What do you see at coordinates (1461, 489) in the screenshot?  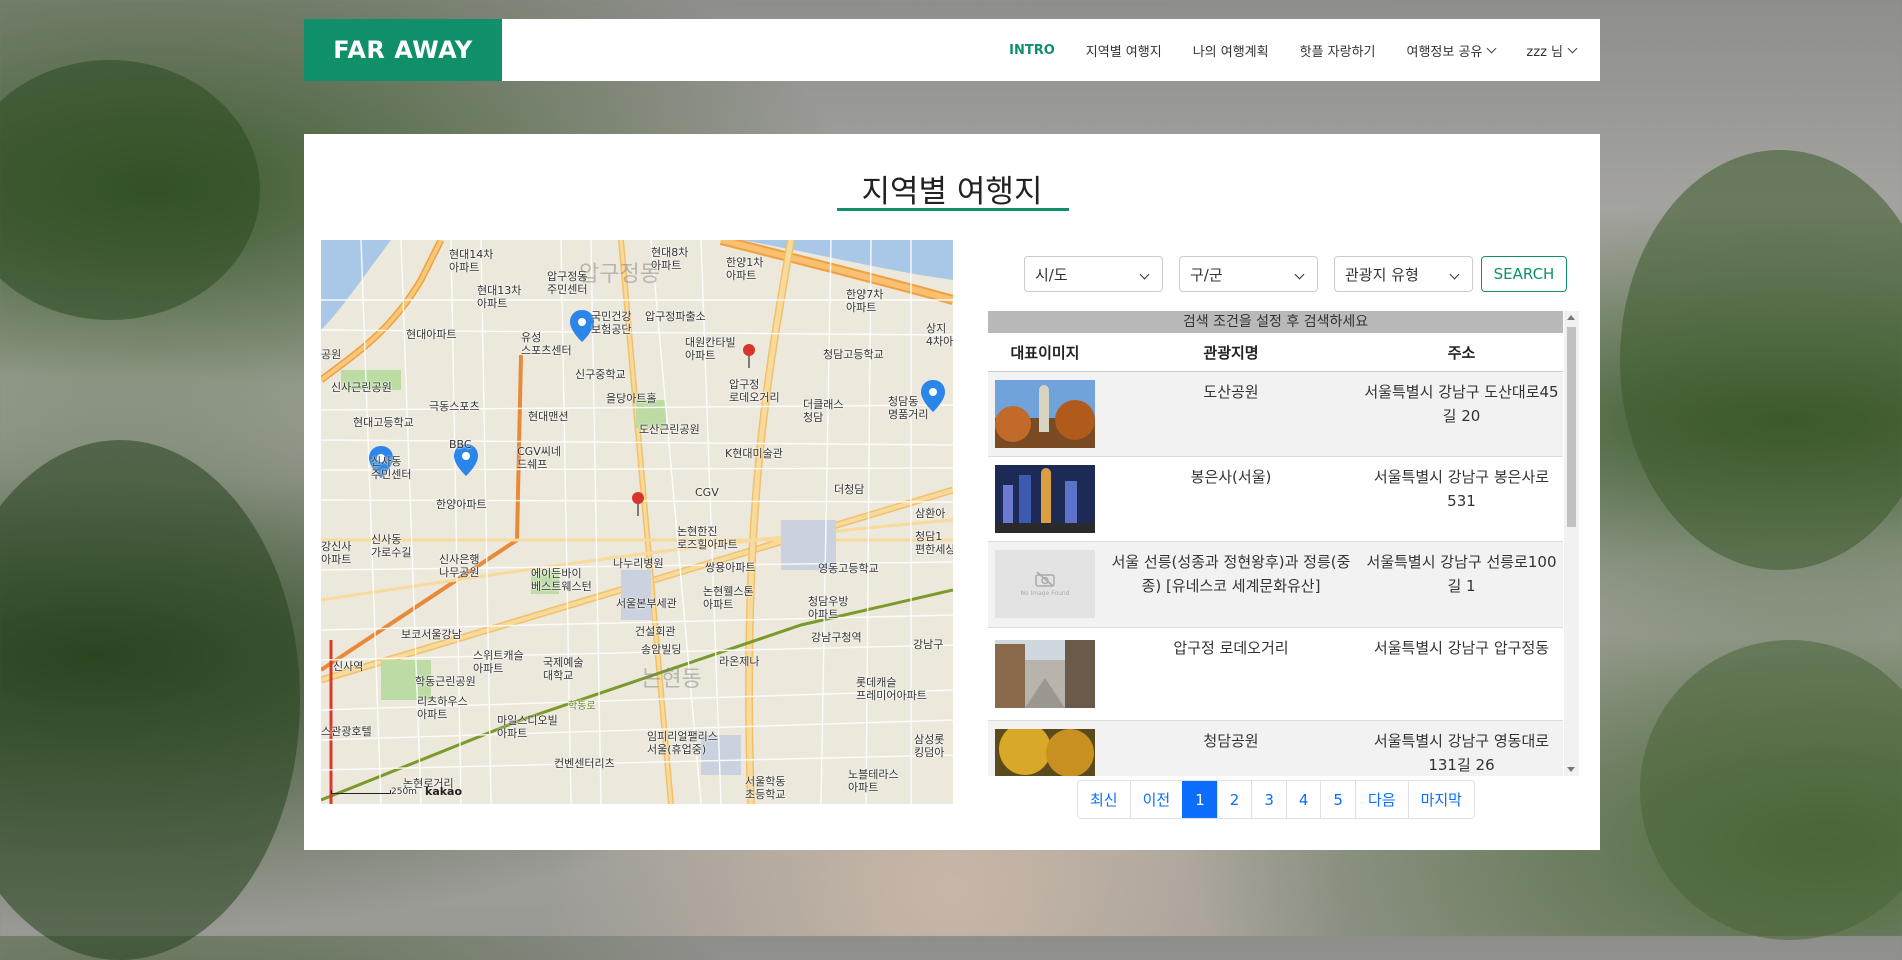 I see `cell-address: 서울특별시 강남구 봉은사로 531` at bounding box center [1461, 489].